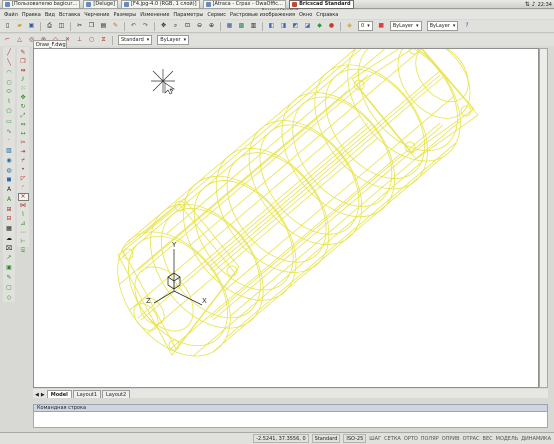 The height and width of the screenshot is (444, 554). I want to click on clock: 22:34, so click(545, 5).